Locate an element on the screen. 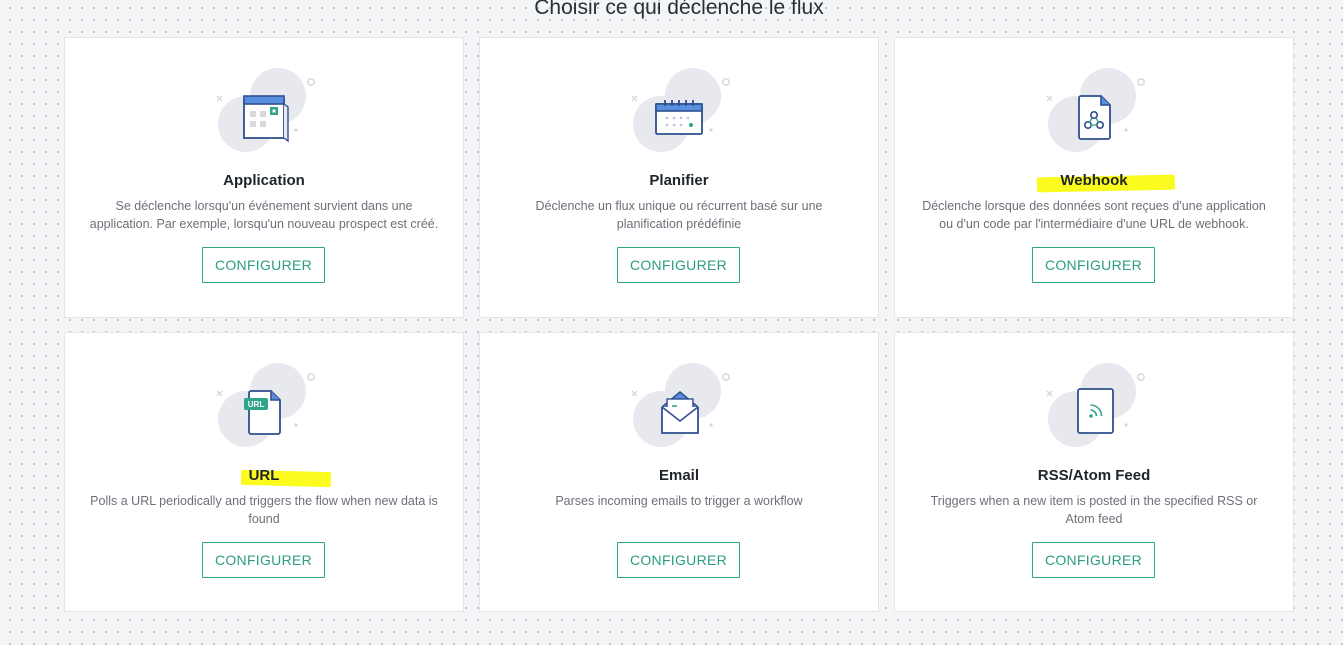 The height and width of the screenshot is (645, 1343). card-title-text: URL is located at coordinates (264, 475).